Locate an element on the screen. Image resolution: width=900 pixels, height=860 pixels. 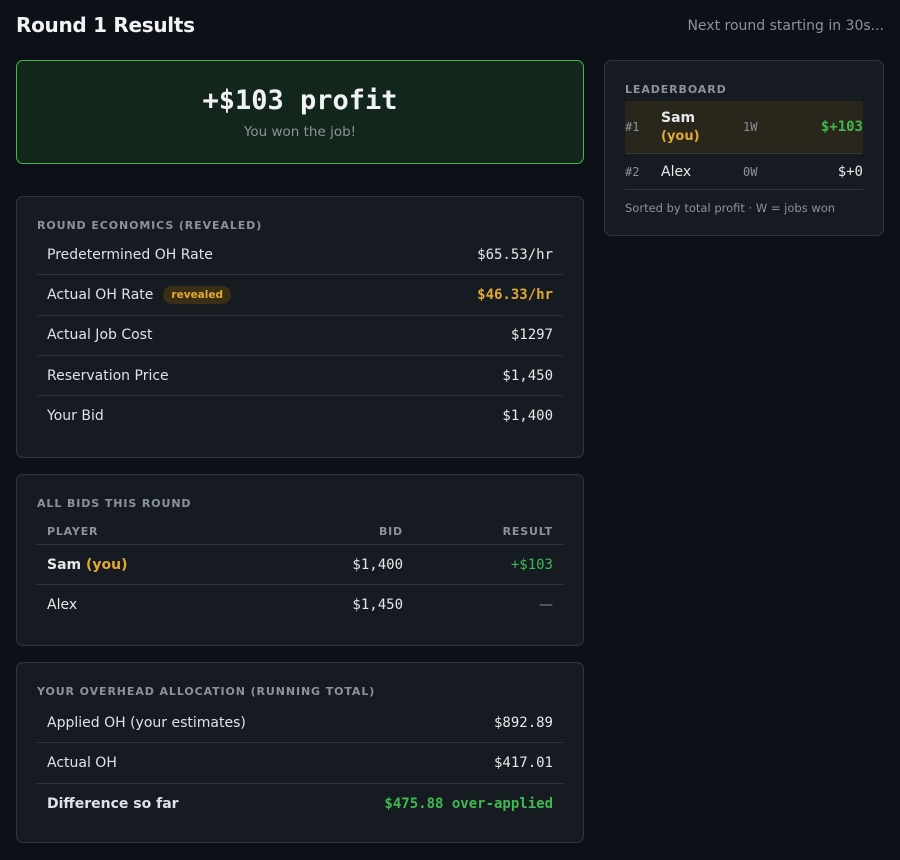
result-cell: +$103 is located at coordinates (531, 564).